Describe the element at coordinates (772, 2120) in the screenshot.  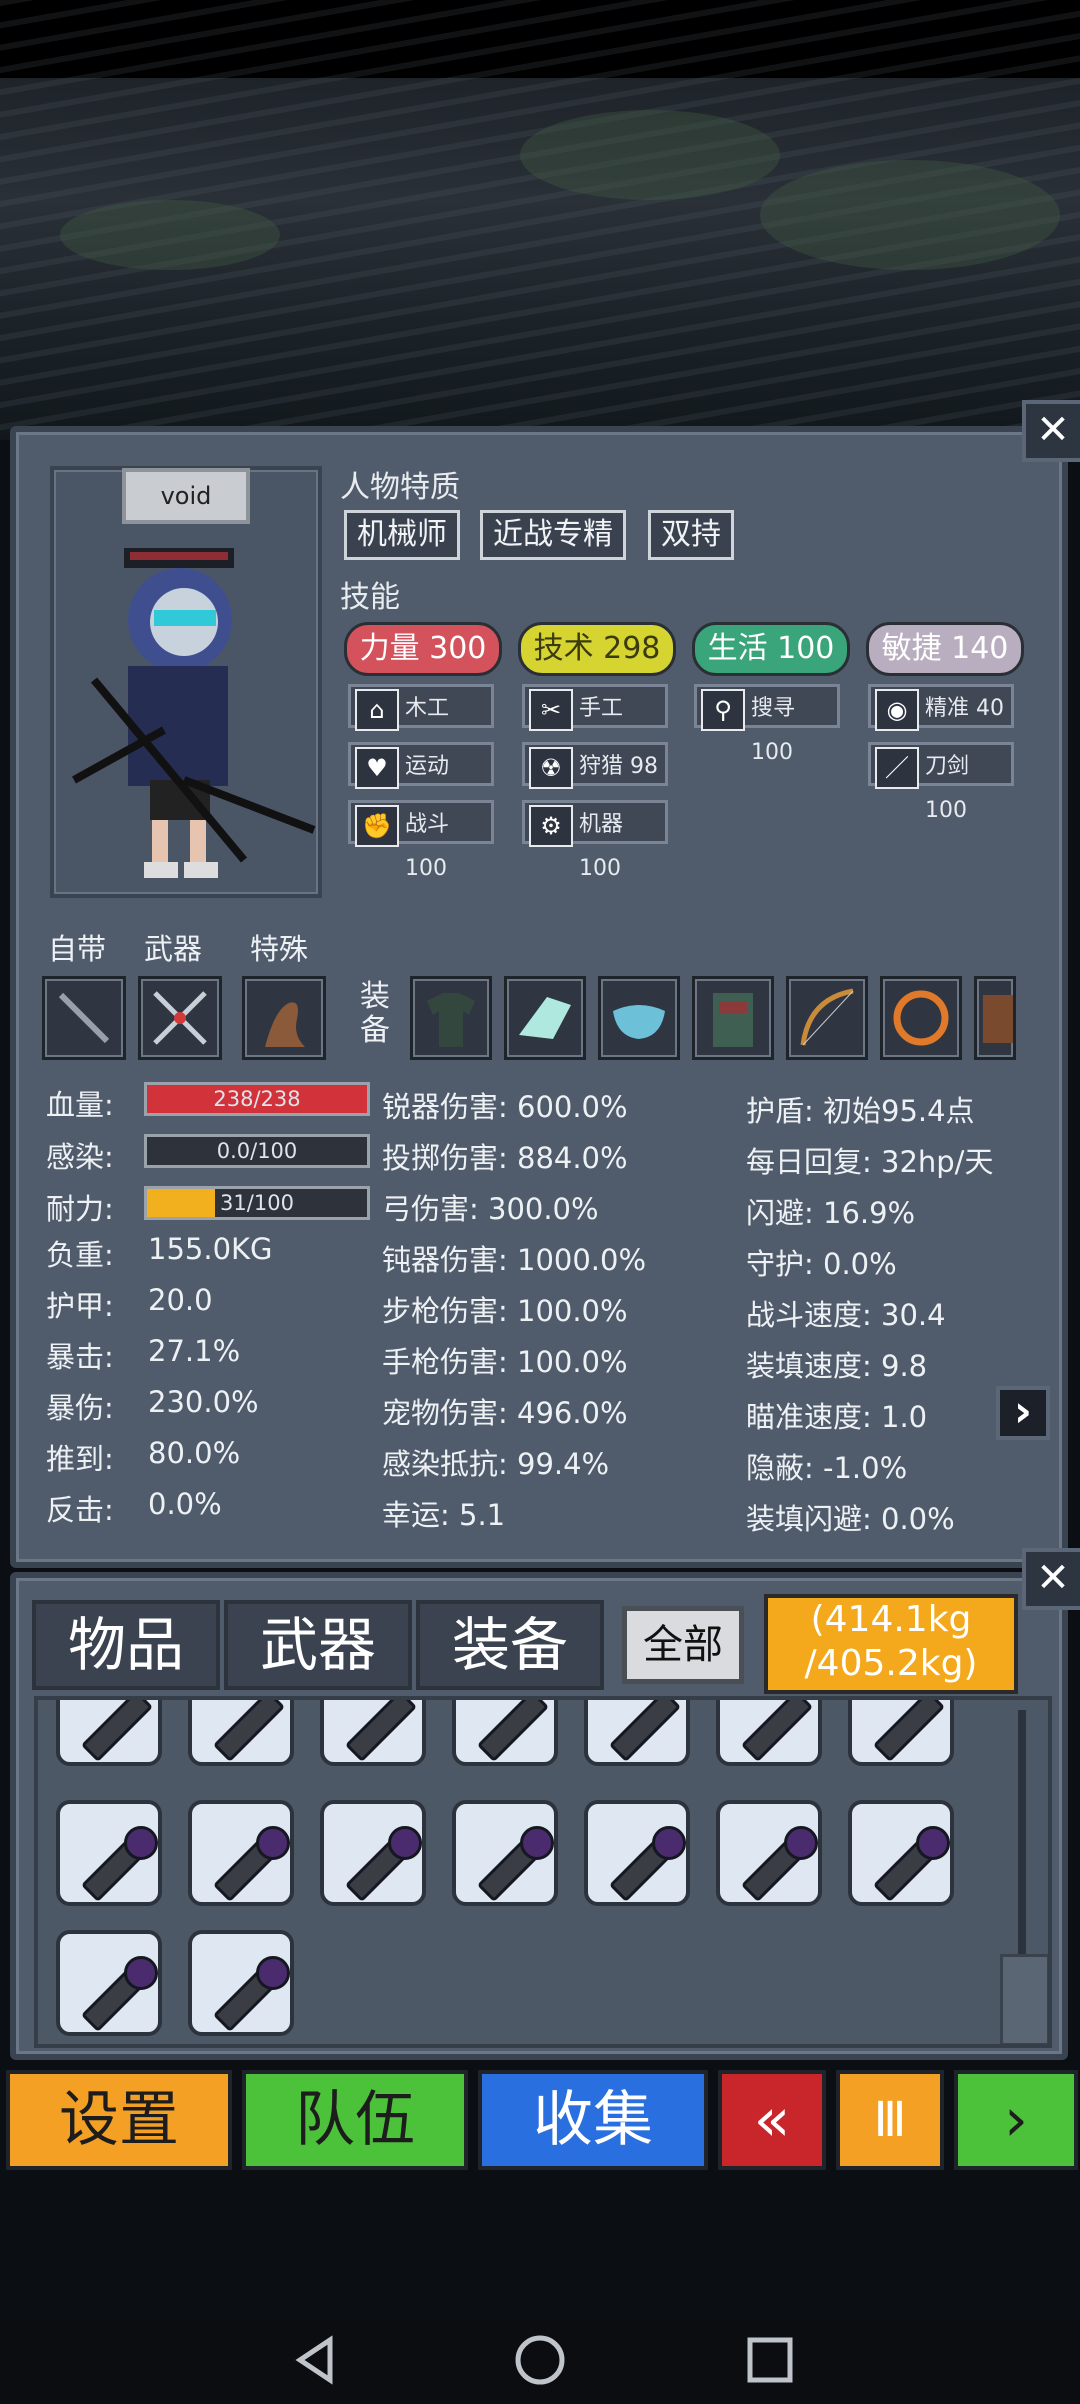
I see `rewind-button: «` at that location.